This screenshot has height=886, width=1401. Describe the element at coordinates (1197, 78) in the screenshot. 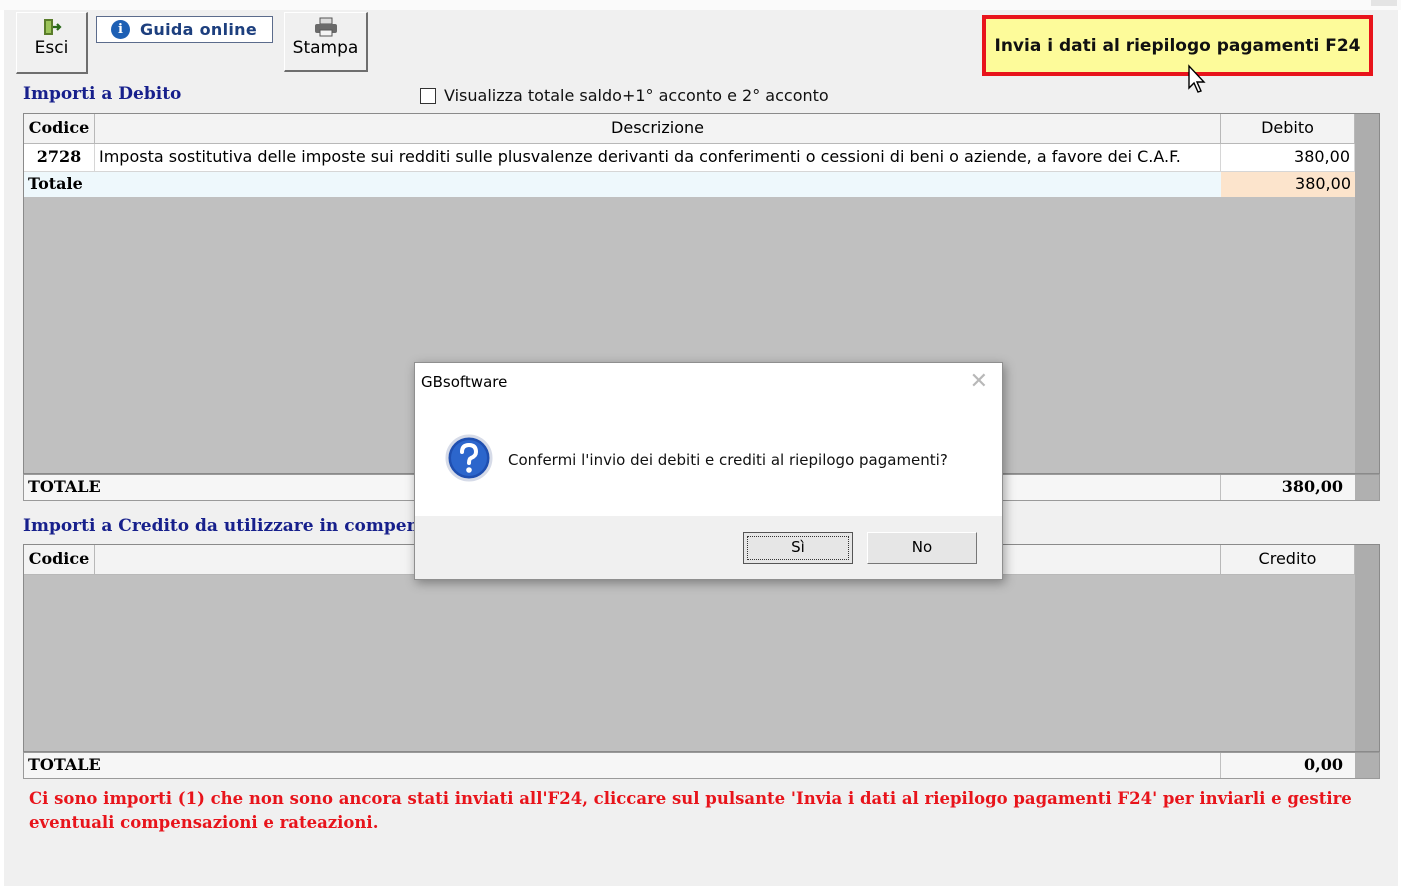

I see `mouse-pointer-icon` at that location.